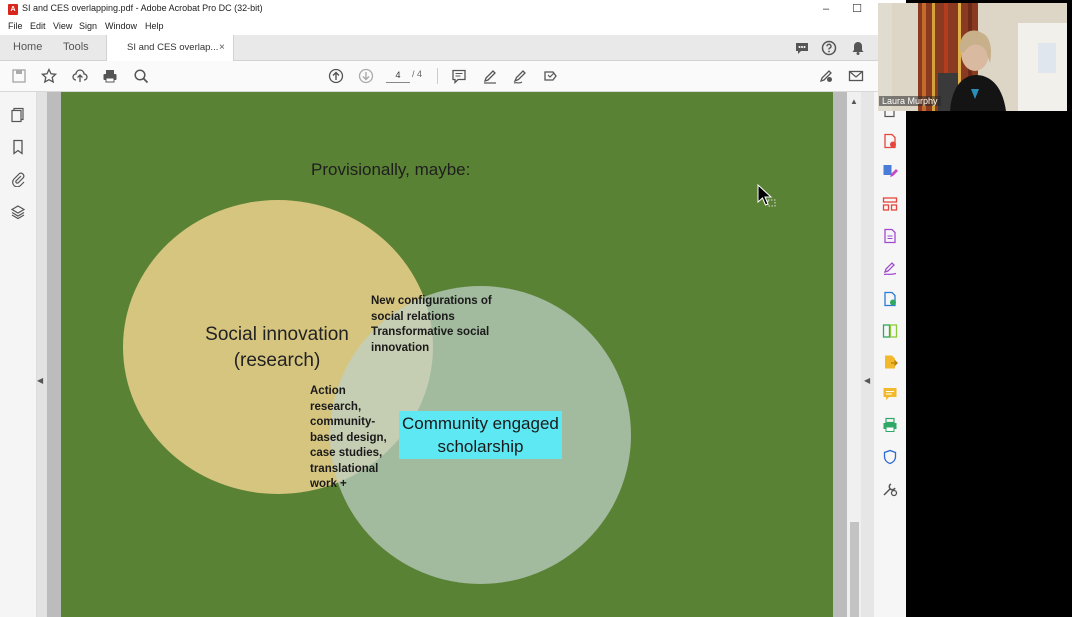 The width and height of the screenshot is (1072, 617). Describe the element at coordinates (550, 76) in the screenshot. I see `stamp-icon` at that location.